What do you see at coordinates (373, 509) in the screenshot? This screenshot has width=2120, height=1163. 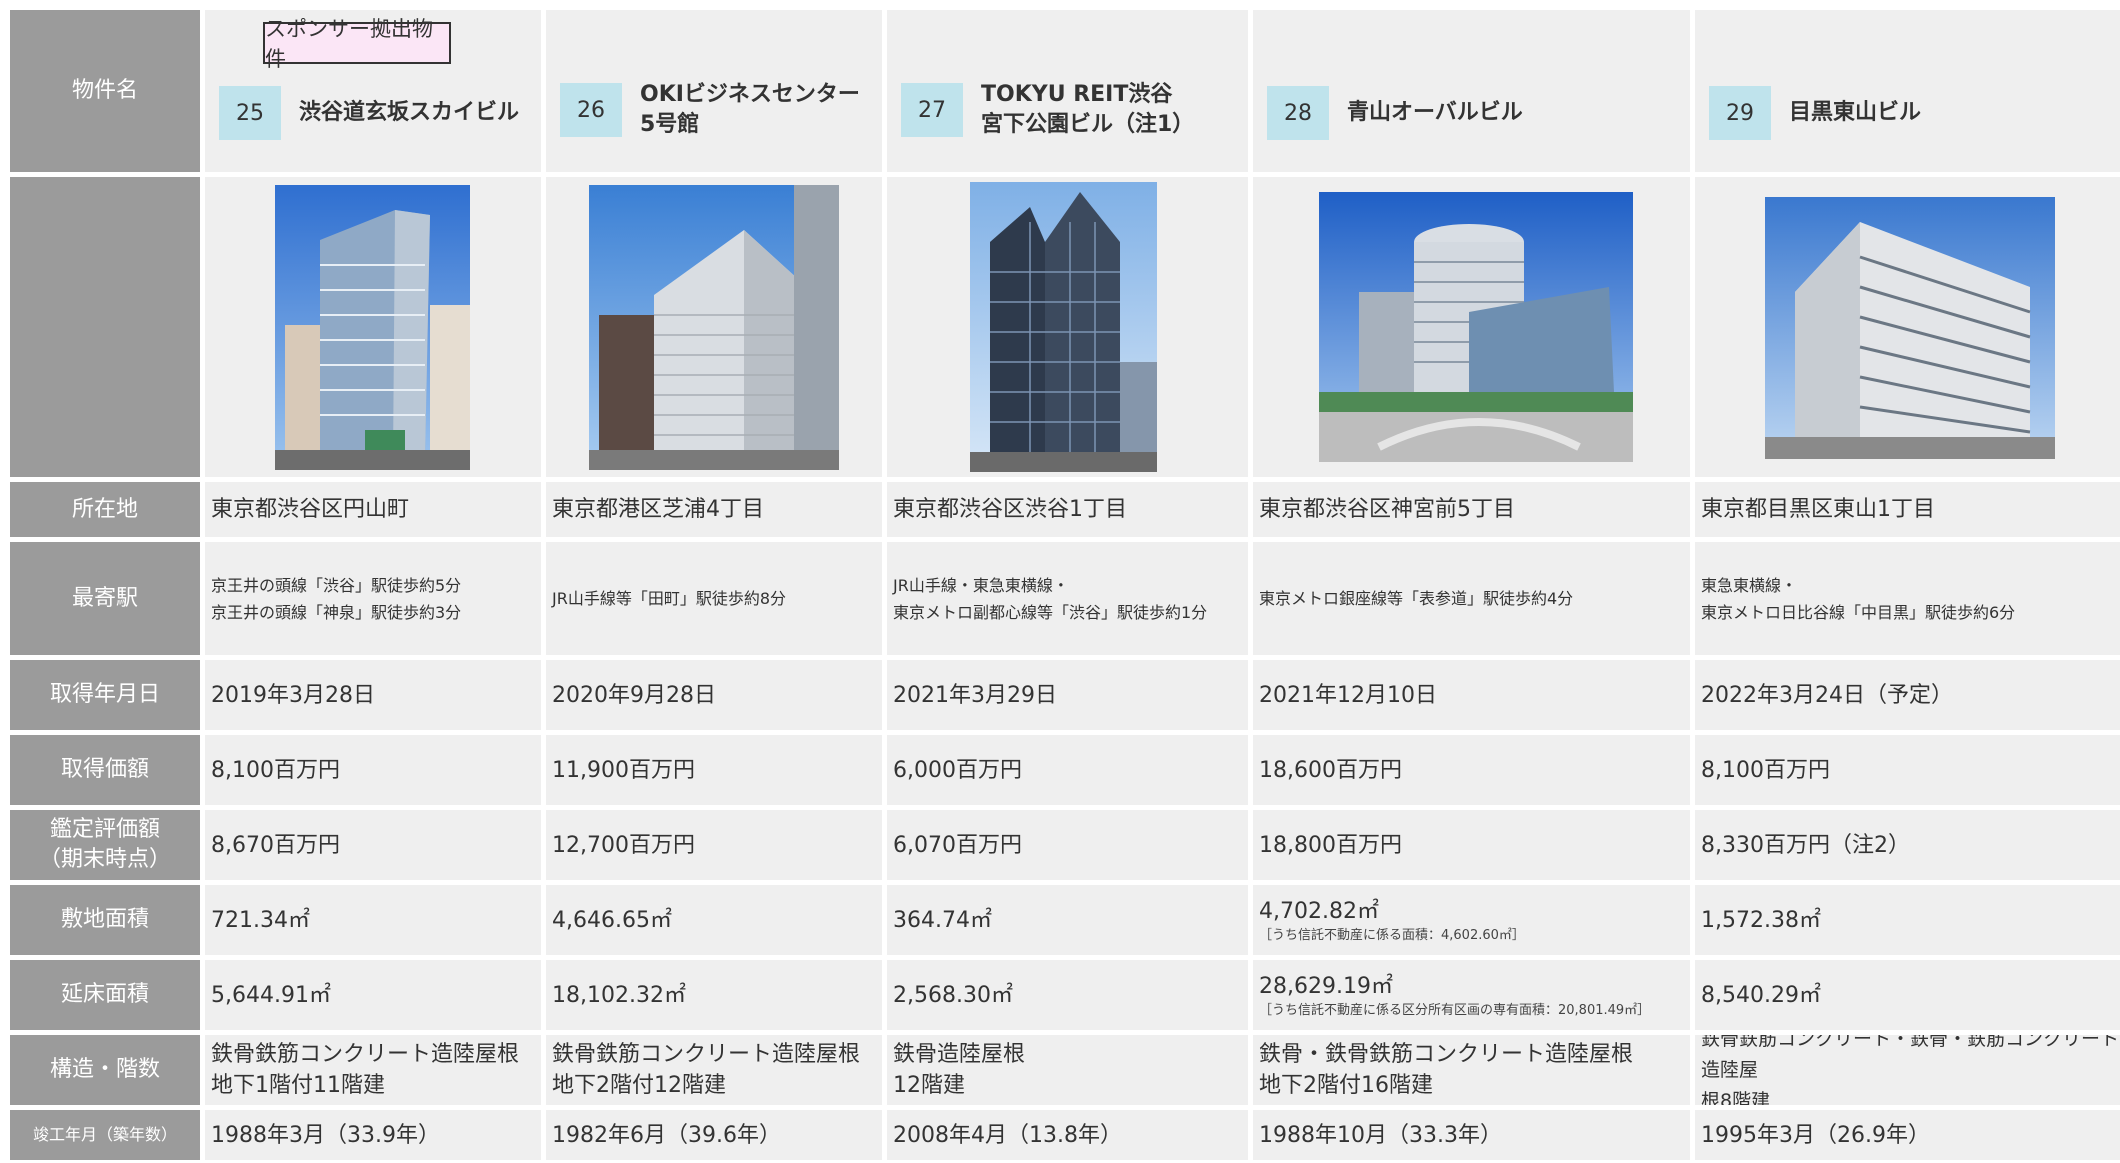 I see `cell-location: 東京都渋谷区円山町` at bounding box center [373, 509].